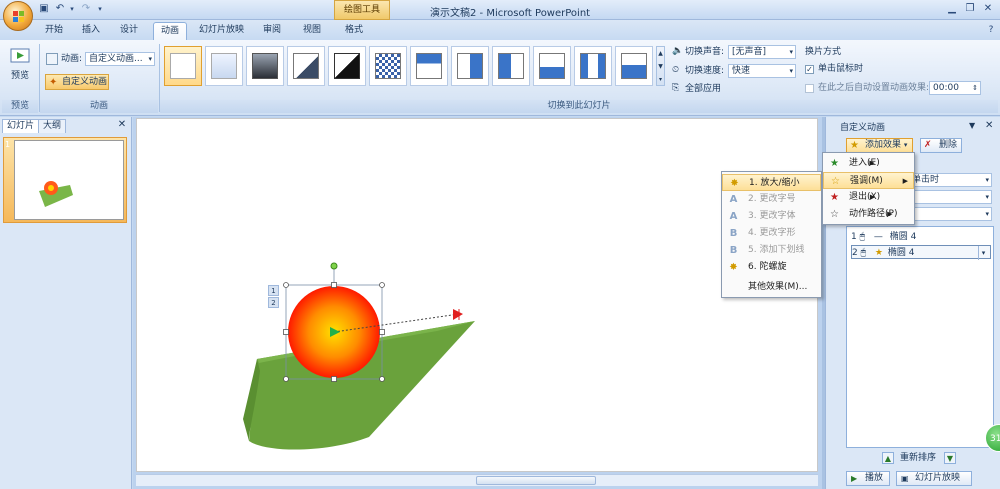  Describe the element at coordinates (72, 9) in the screenshot. I see `undo-dropdown-icon: ▾` at that location.